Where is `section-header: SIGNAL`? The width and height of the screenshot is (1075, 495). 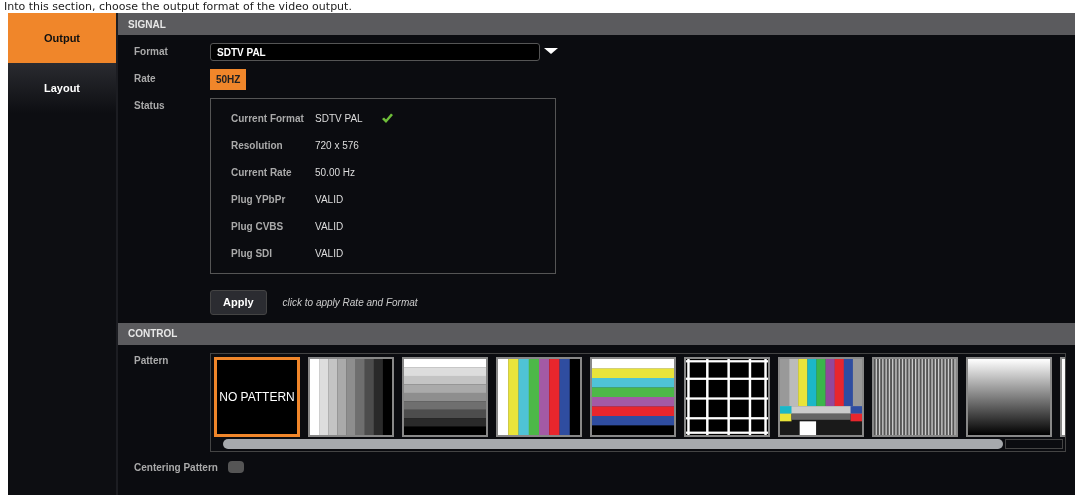 section-header: SIGNAL is located at coordinates (596, 24).